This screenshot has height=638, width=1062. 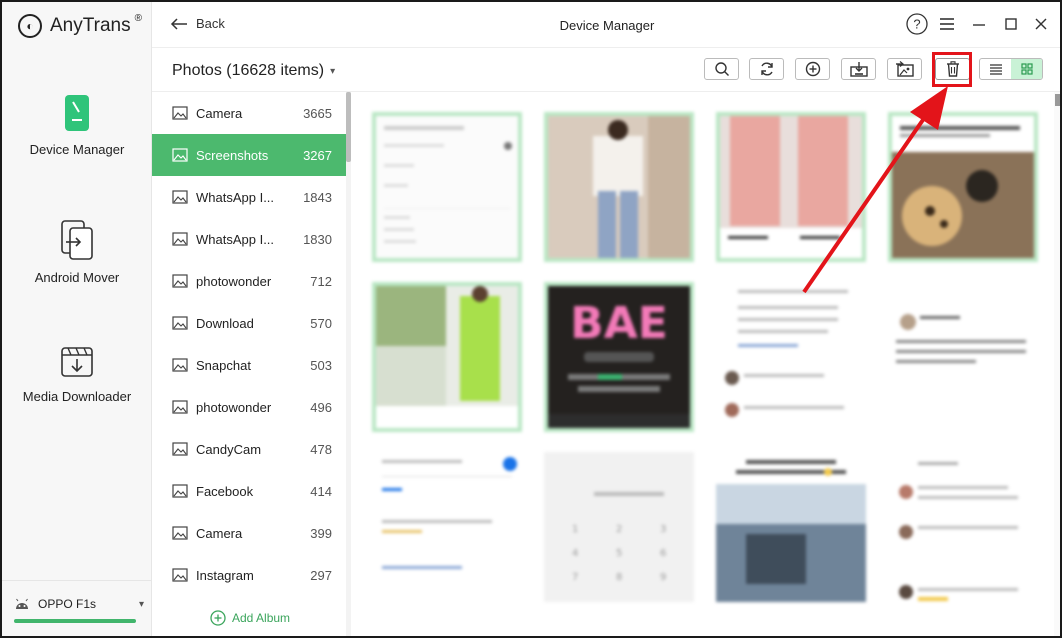 What do you see at coordinates (575, 529) in the screenshot?
I see `svg-text: 1` at bounding box center [575, 529].